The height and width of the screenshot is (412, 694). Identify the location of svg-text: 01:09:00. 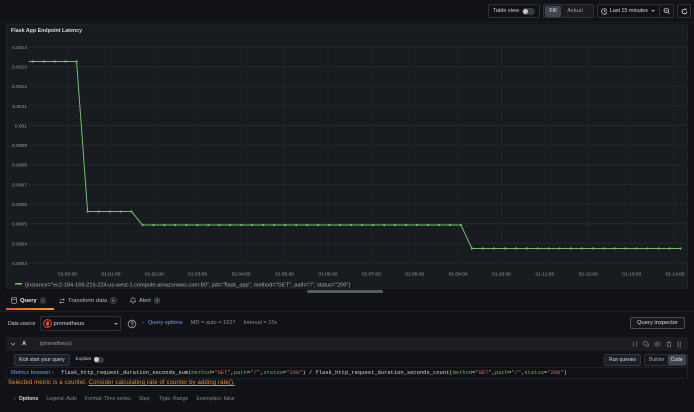
(458, 275).